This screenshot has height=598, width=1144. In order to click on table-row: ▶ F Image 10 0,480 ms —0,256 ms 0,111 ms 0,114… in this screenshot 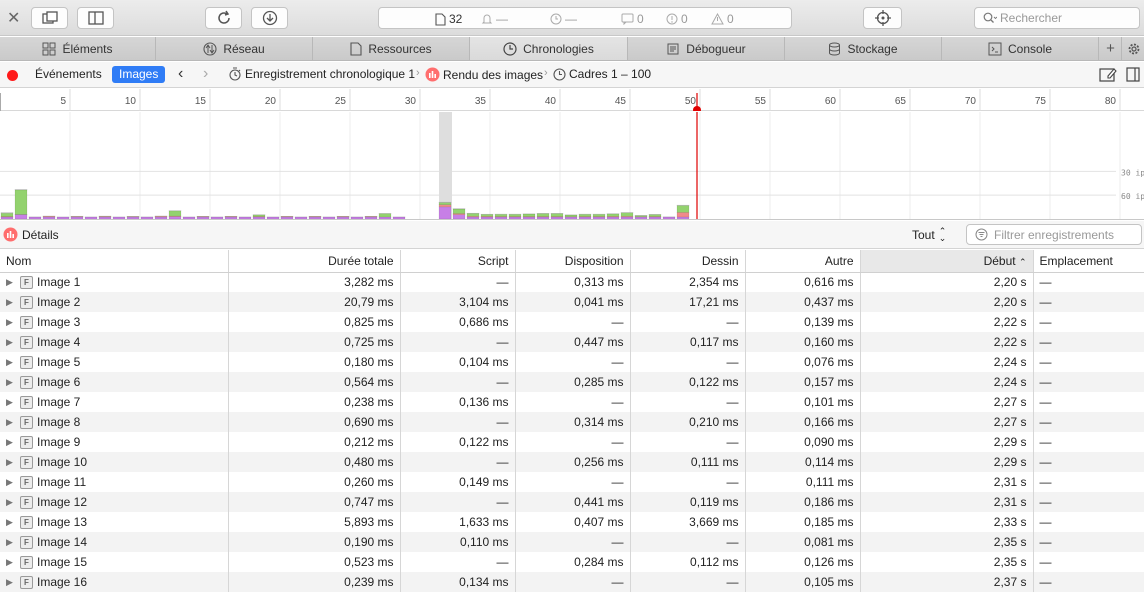, I will do `click(572, 462)`.